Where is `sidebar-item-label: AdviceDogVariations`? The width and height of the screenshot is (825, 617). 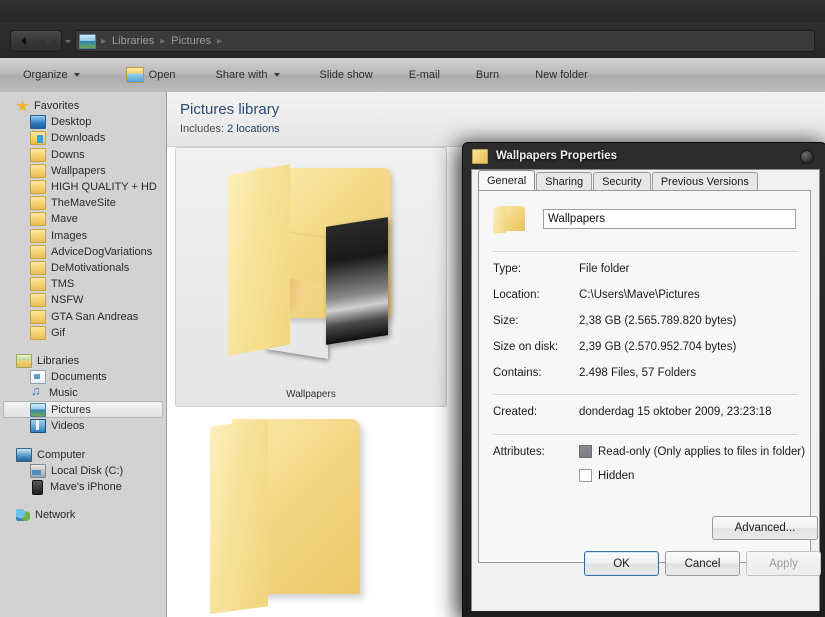
sidebar-item-label: AdviceDogVariations is located at coordinates (102, 251).